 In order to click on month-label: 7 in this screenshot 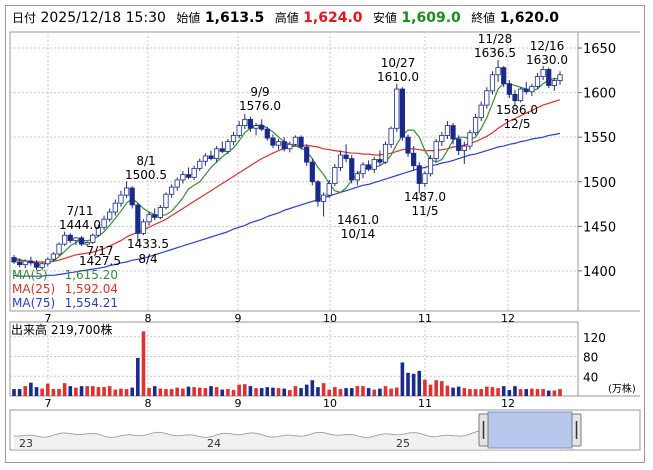, I will do `click(48, 403)`.